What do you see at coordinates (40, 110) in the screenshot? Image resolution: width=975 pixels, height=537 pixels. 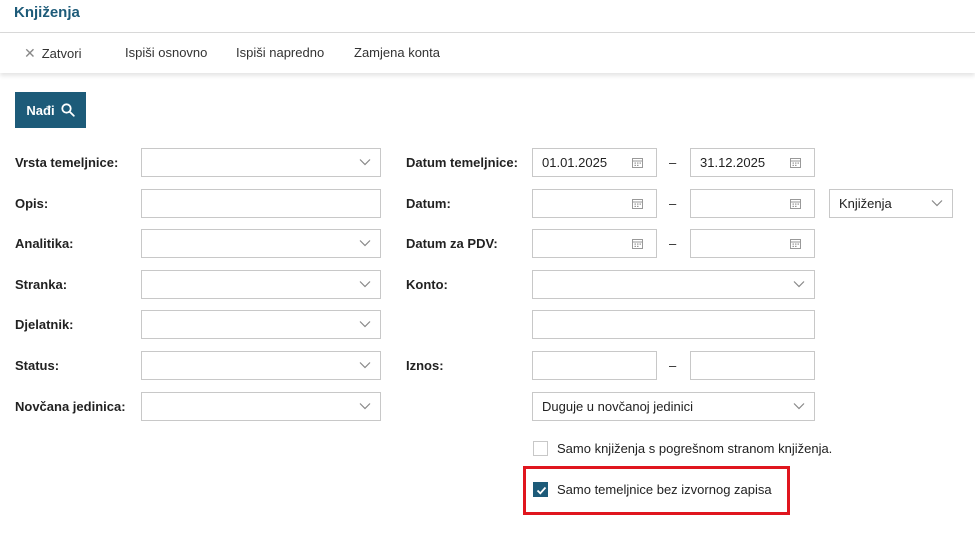 I see `find-label: Nađi` at bounding box center [40, 110].